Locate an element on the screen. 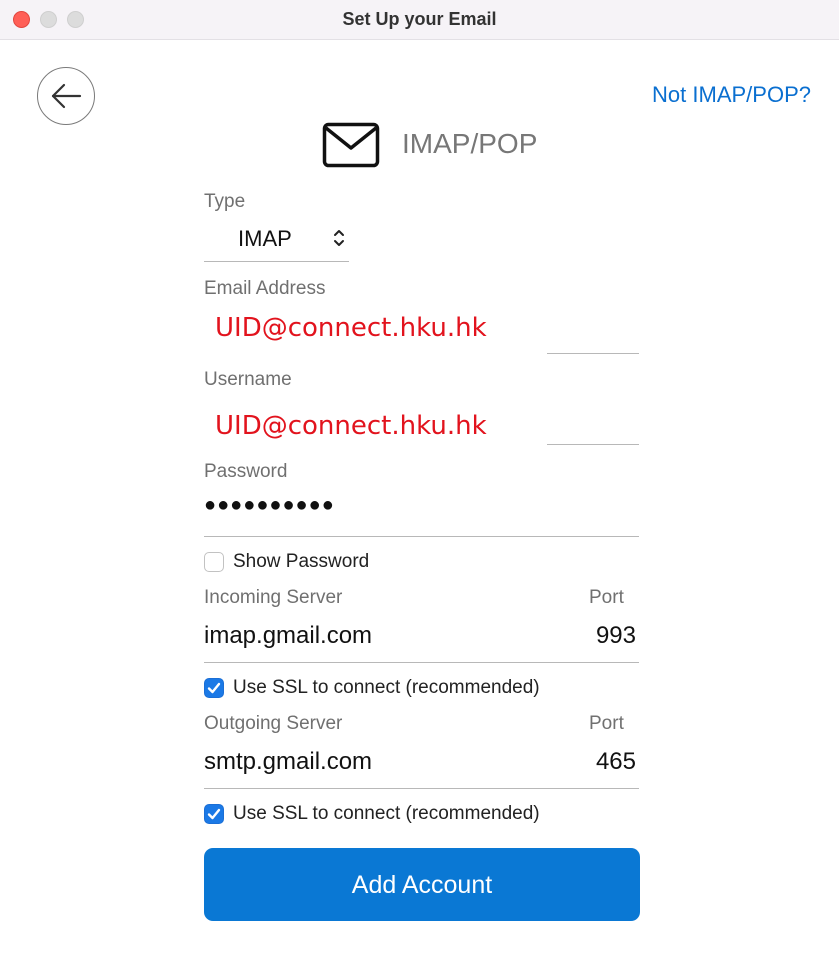  chevron-up-down-icon is located at coordinates (339, 238).